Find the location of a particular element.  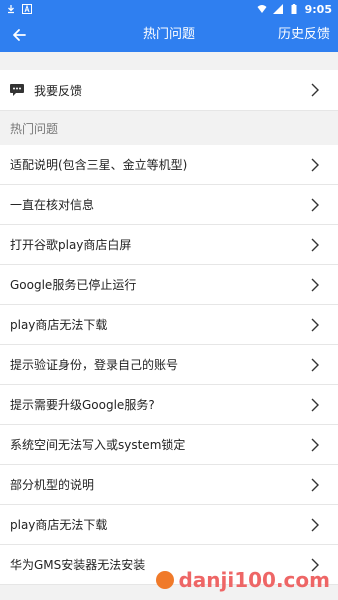

list-item: 部分机型的说明 is located at coordinates (169, 485).